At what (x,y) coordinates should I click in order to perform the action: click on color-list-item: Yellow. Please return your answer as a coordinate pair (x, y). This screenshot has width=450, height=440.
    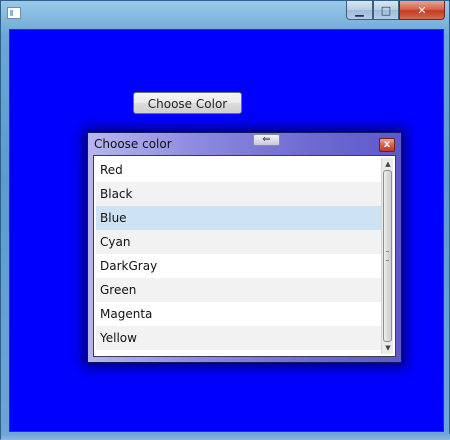
    Looking at the image, I should click on (238, 338).